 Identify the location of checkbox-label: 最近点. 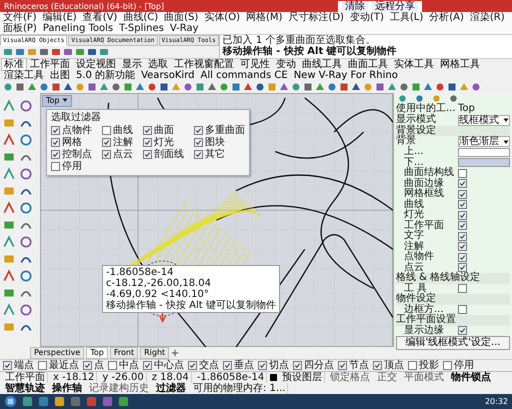
(64, 365).